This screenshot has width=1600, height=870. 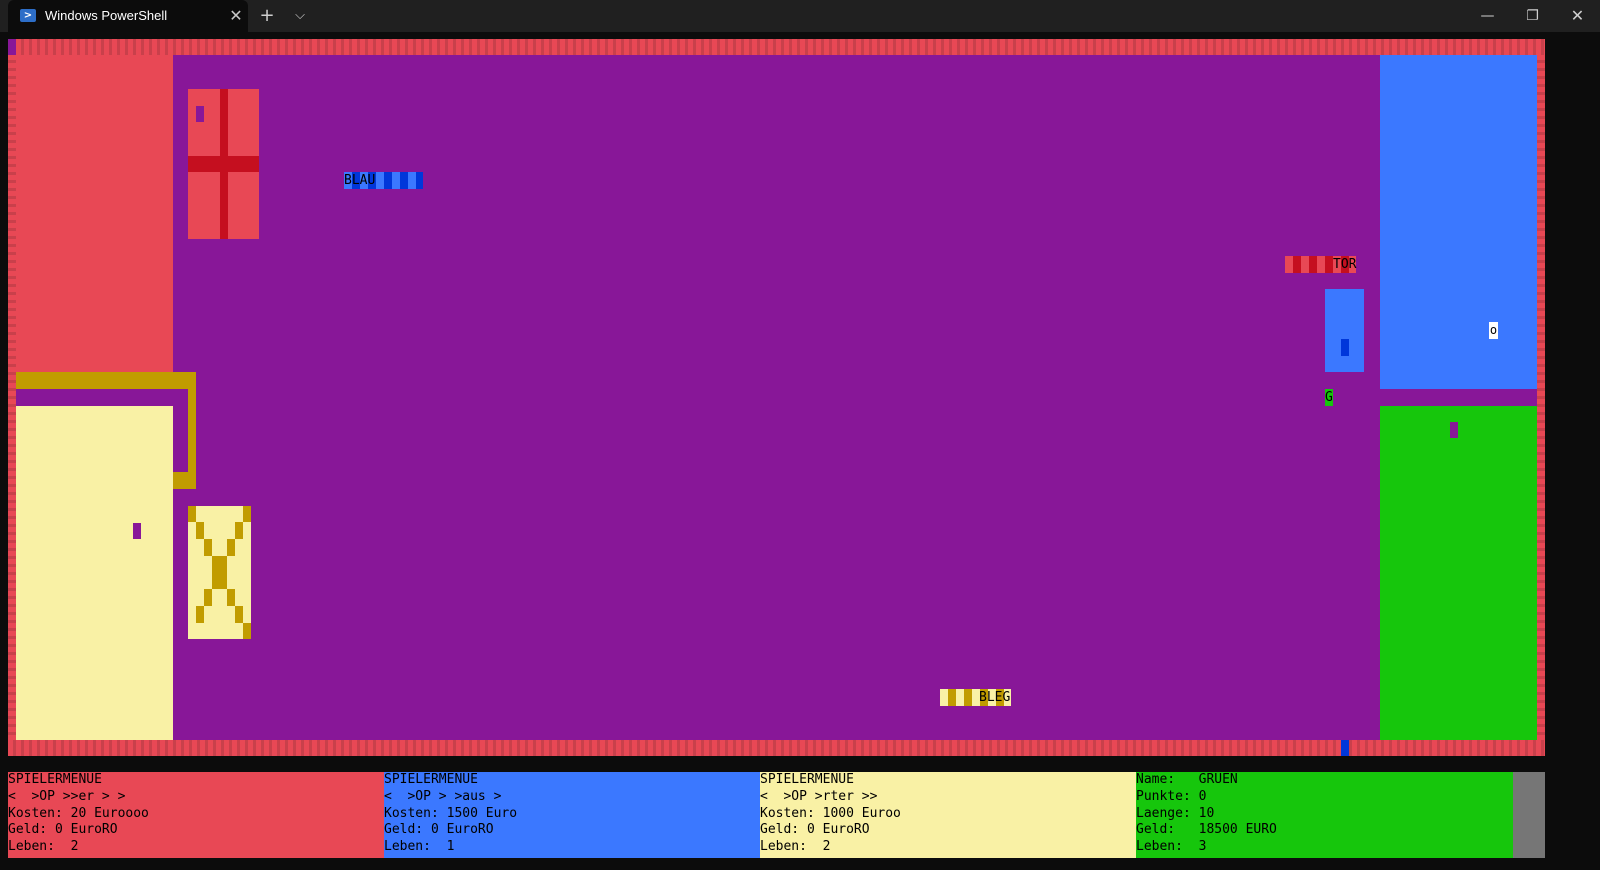 What do you see at coordinates (137, 531) in the screenshot?
I see `yellow-base-marker` at bounding box center [137, 531].